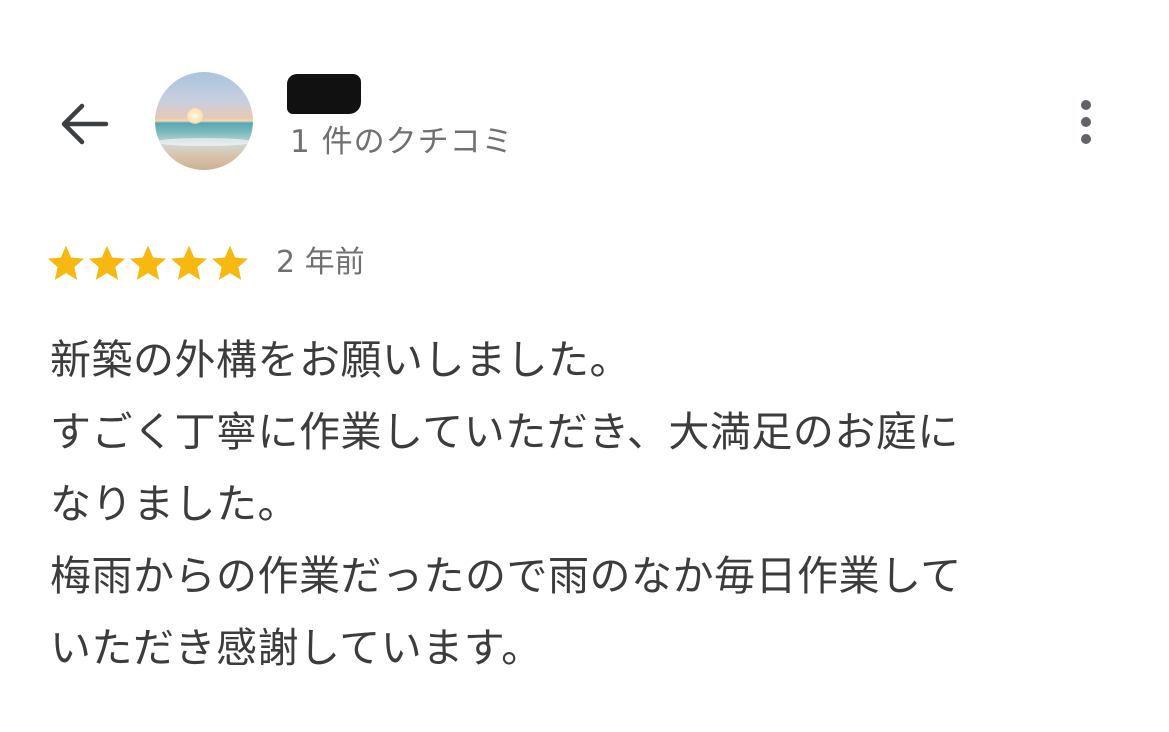 Image resolution: width=1169 pixels, height=732 pixels. I want to click on reviewer-name-redacted, so click(324, 94).